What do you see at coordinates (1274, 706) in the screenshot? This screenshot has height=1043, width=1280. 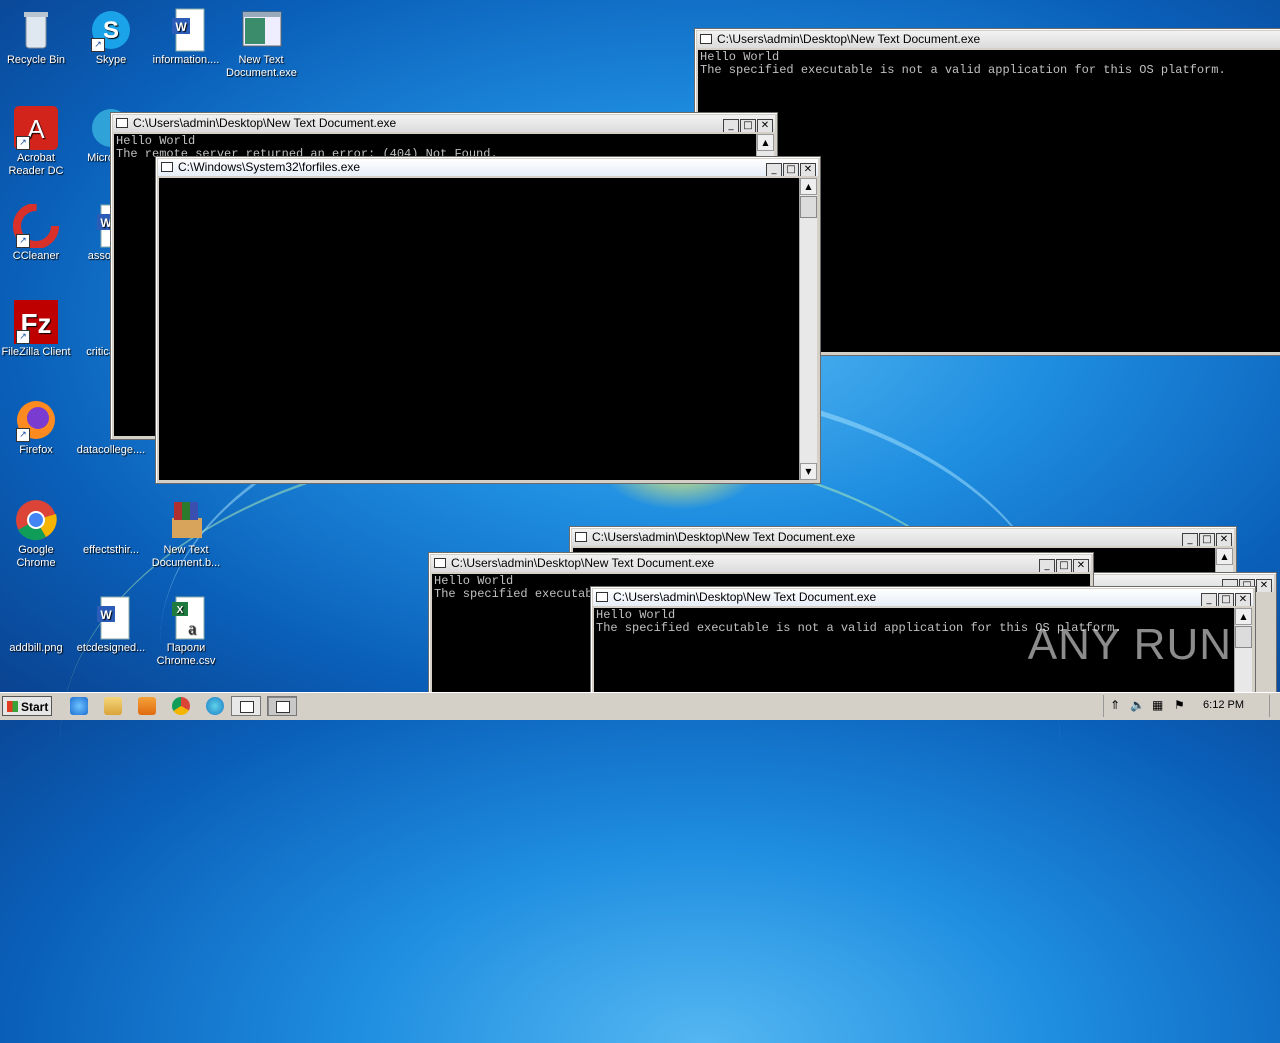 I see `show-desktop-button` at bounding box center [1274, 706].